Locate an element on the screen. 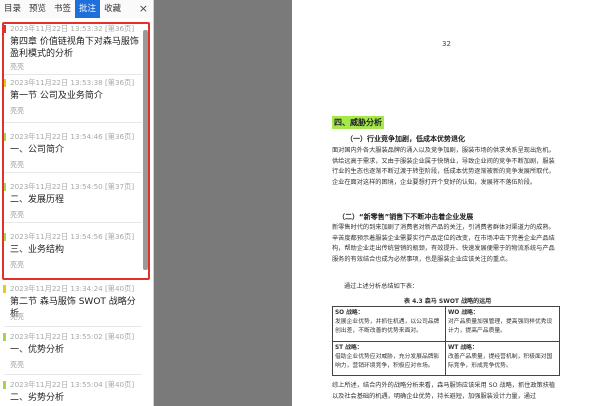 Image resolution: width=600 pixels, height=406 pixels. annotation-title: 第四章 价值链视角下对森马服饰盈利模式的分析 is located at coordinates (74, 48).